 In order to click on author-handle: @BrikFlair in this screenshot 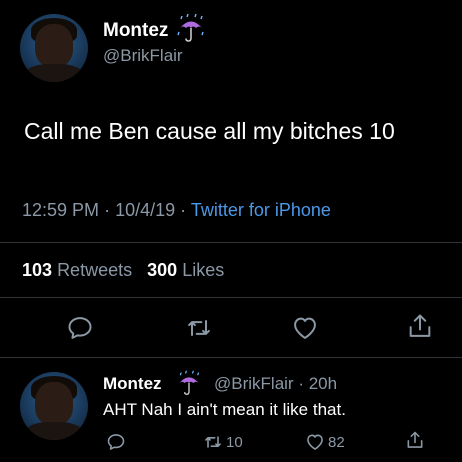, I will do `click(143, 56)`.